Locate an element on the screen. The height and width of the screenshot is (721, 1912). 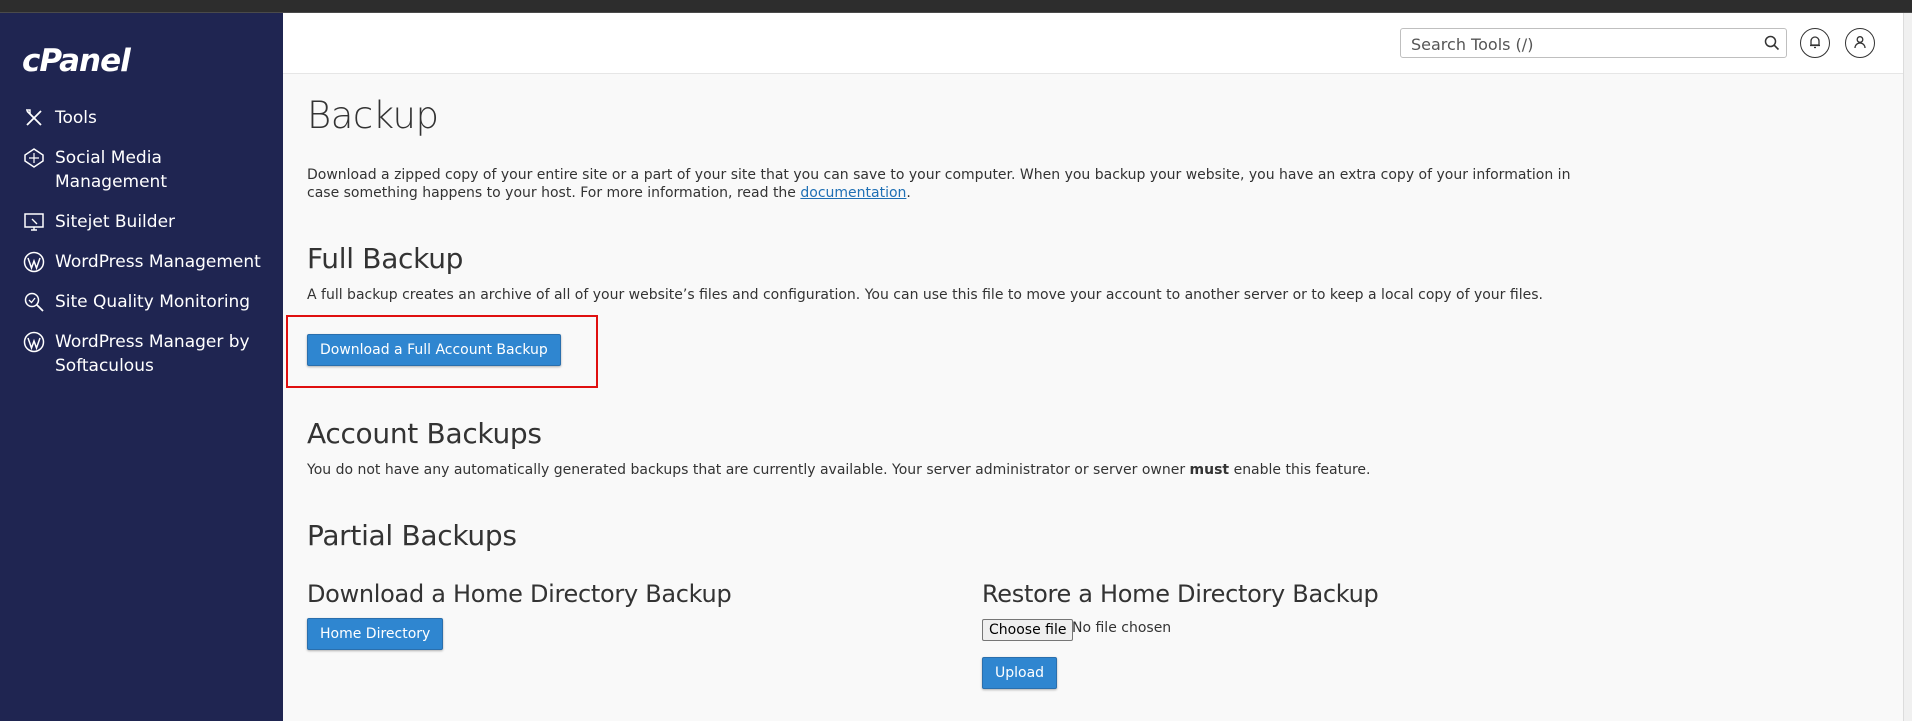
account-backups-text-end: enable this feature. is located at coordinates (1300, 470).